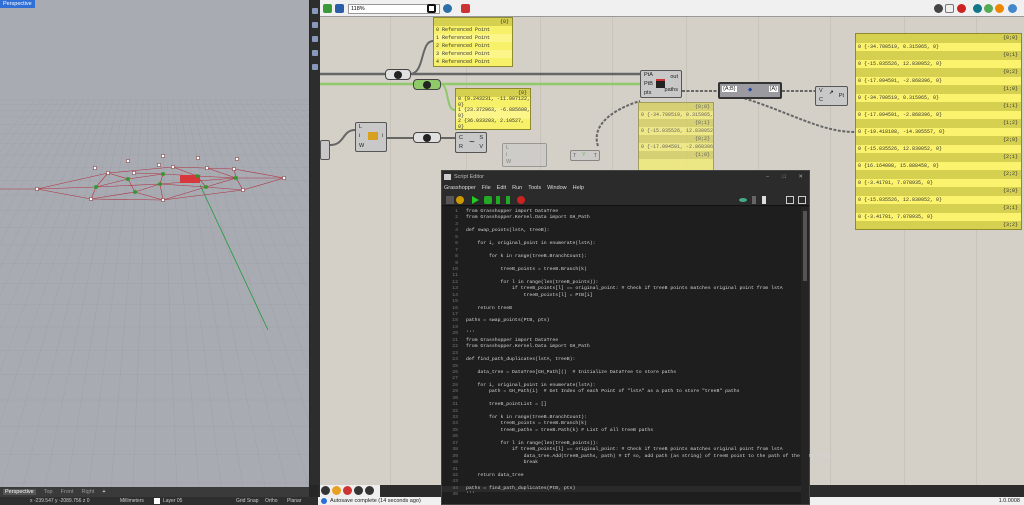  Describe the element at coordinates (294, 501) in the screenshot. I see `planar-toggle: Planar` at that location.